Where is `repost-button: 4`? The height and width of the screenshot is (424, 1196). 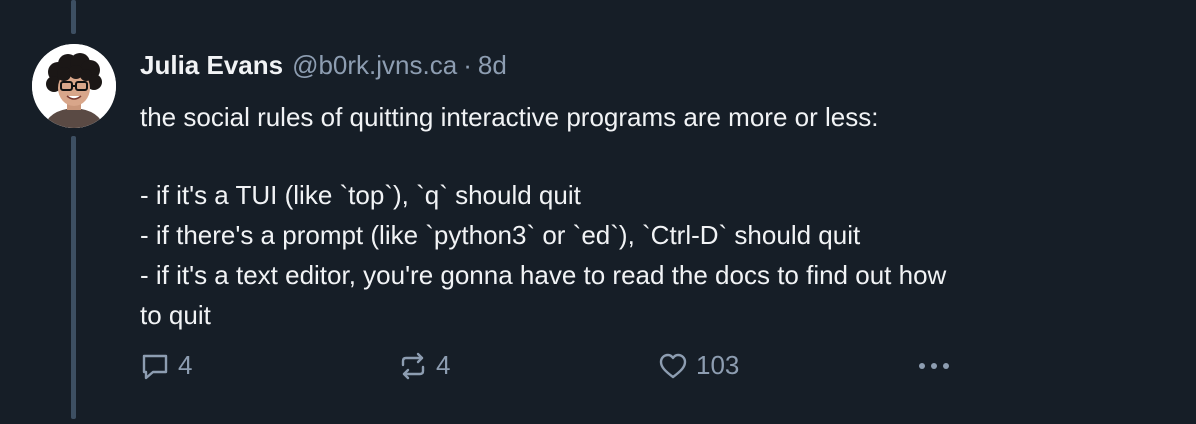 repost-button: 4 is located at coordinates (424, 365).